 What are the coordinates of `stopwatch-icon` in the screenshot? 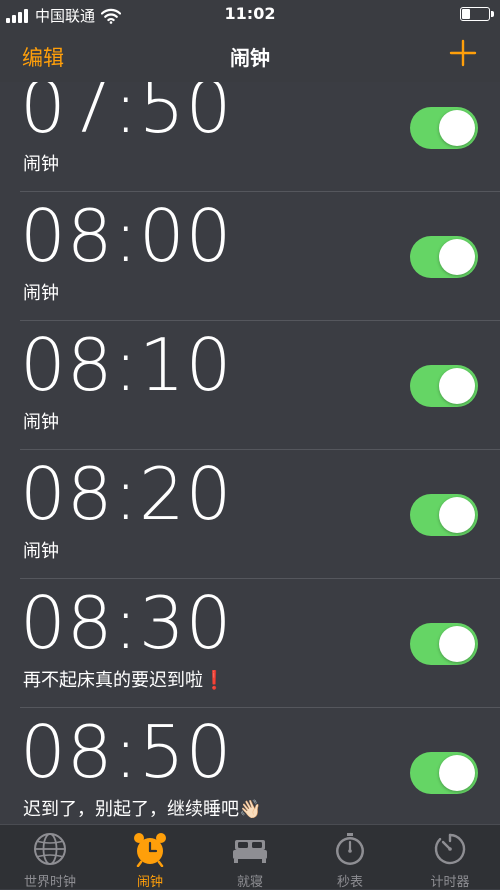 It's located at (350, 849).